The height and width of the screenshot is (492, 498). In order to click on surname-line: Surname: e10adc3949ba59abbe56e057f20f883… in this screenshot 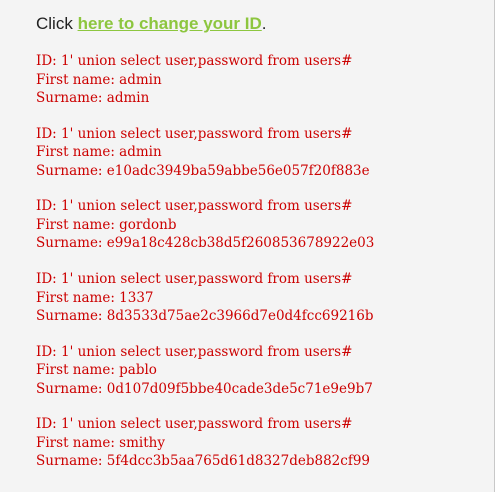, I will do `click(261, 171)`.